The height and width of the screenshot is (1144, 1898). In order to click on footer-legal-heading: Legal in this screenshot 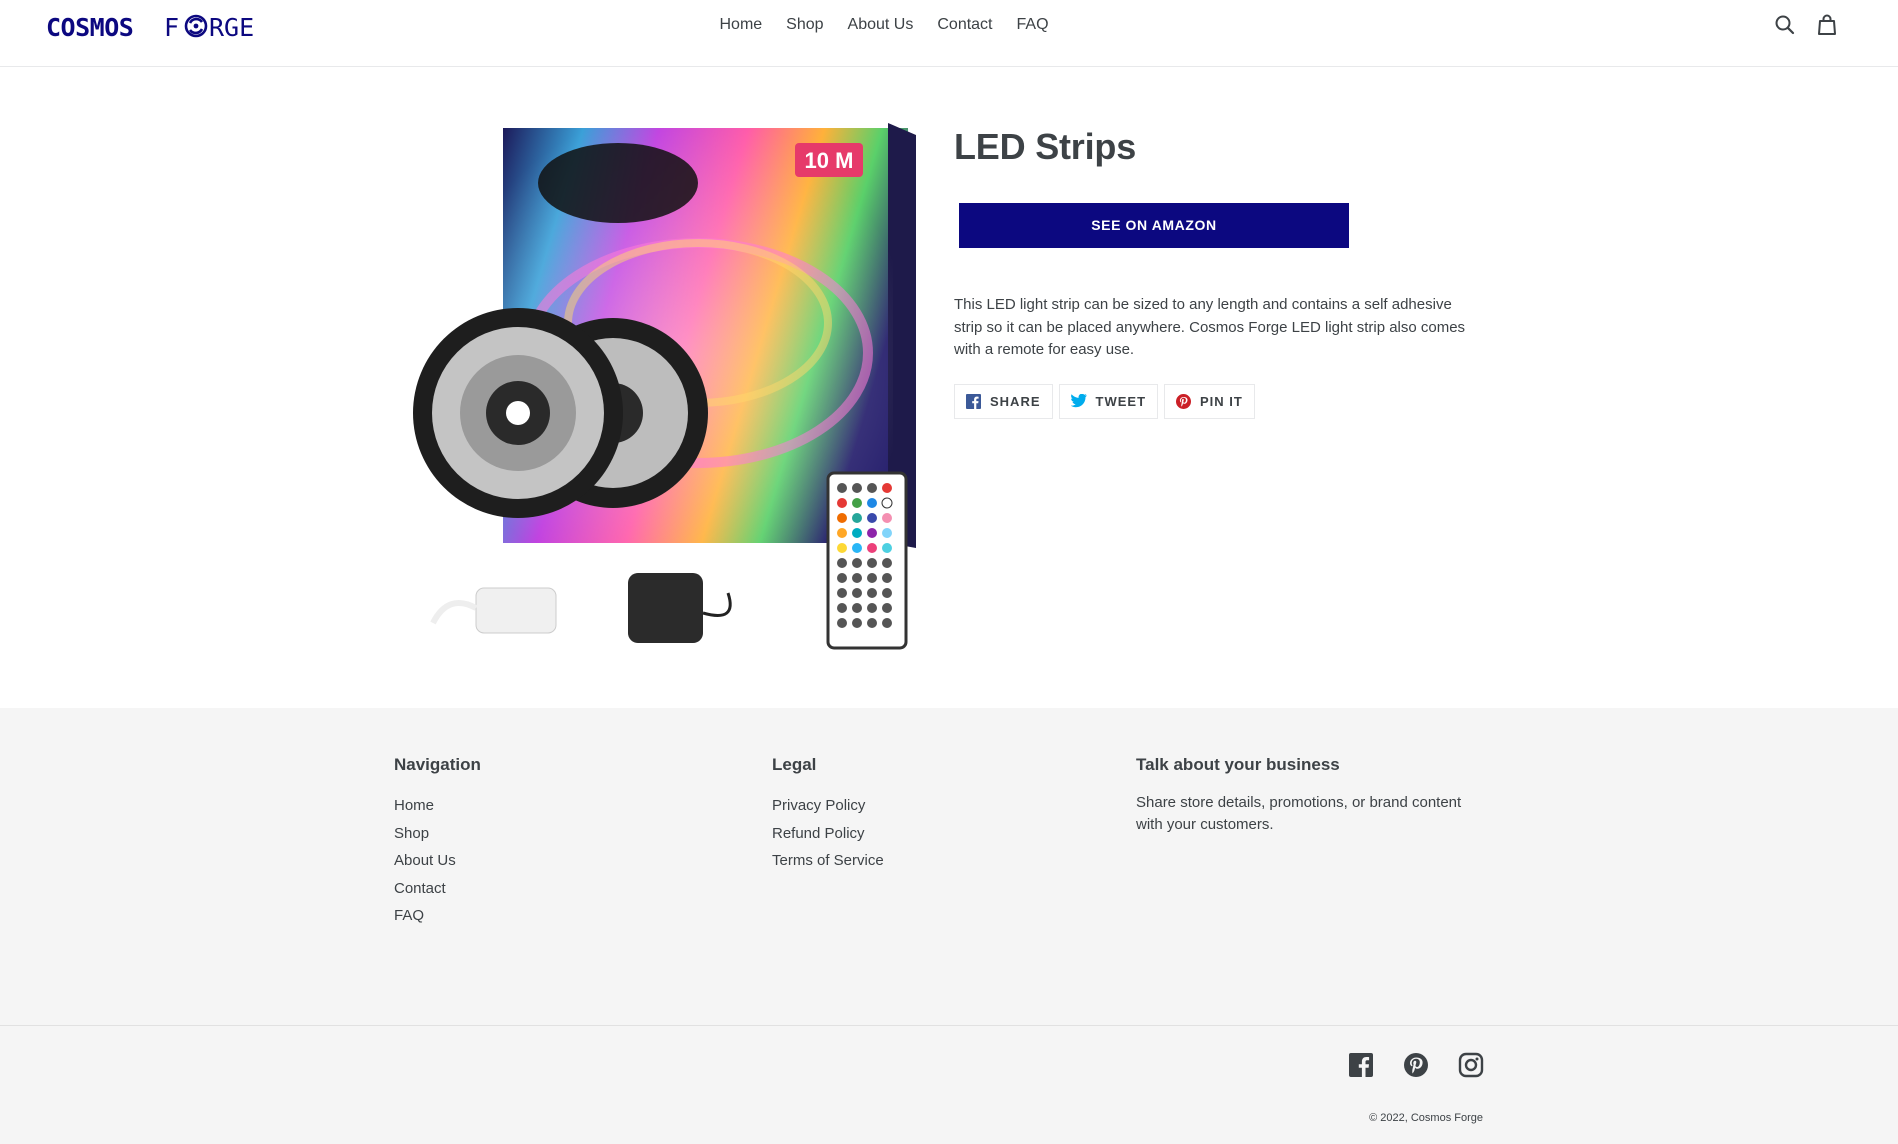, I will do `click(794, 764)`.